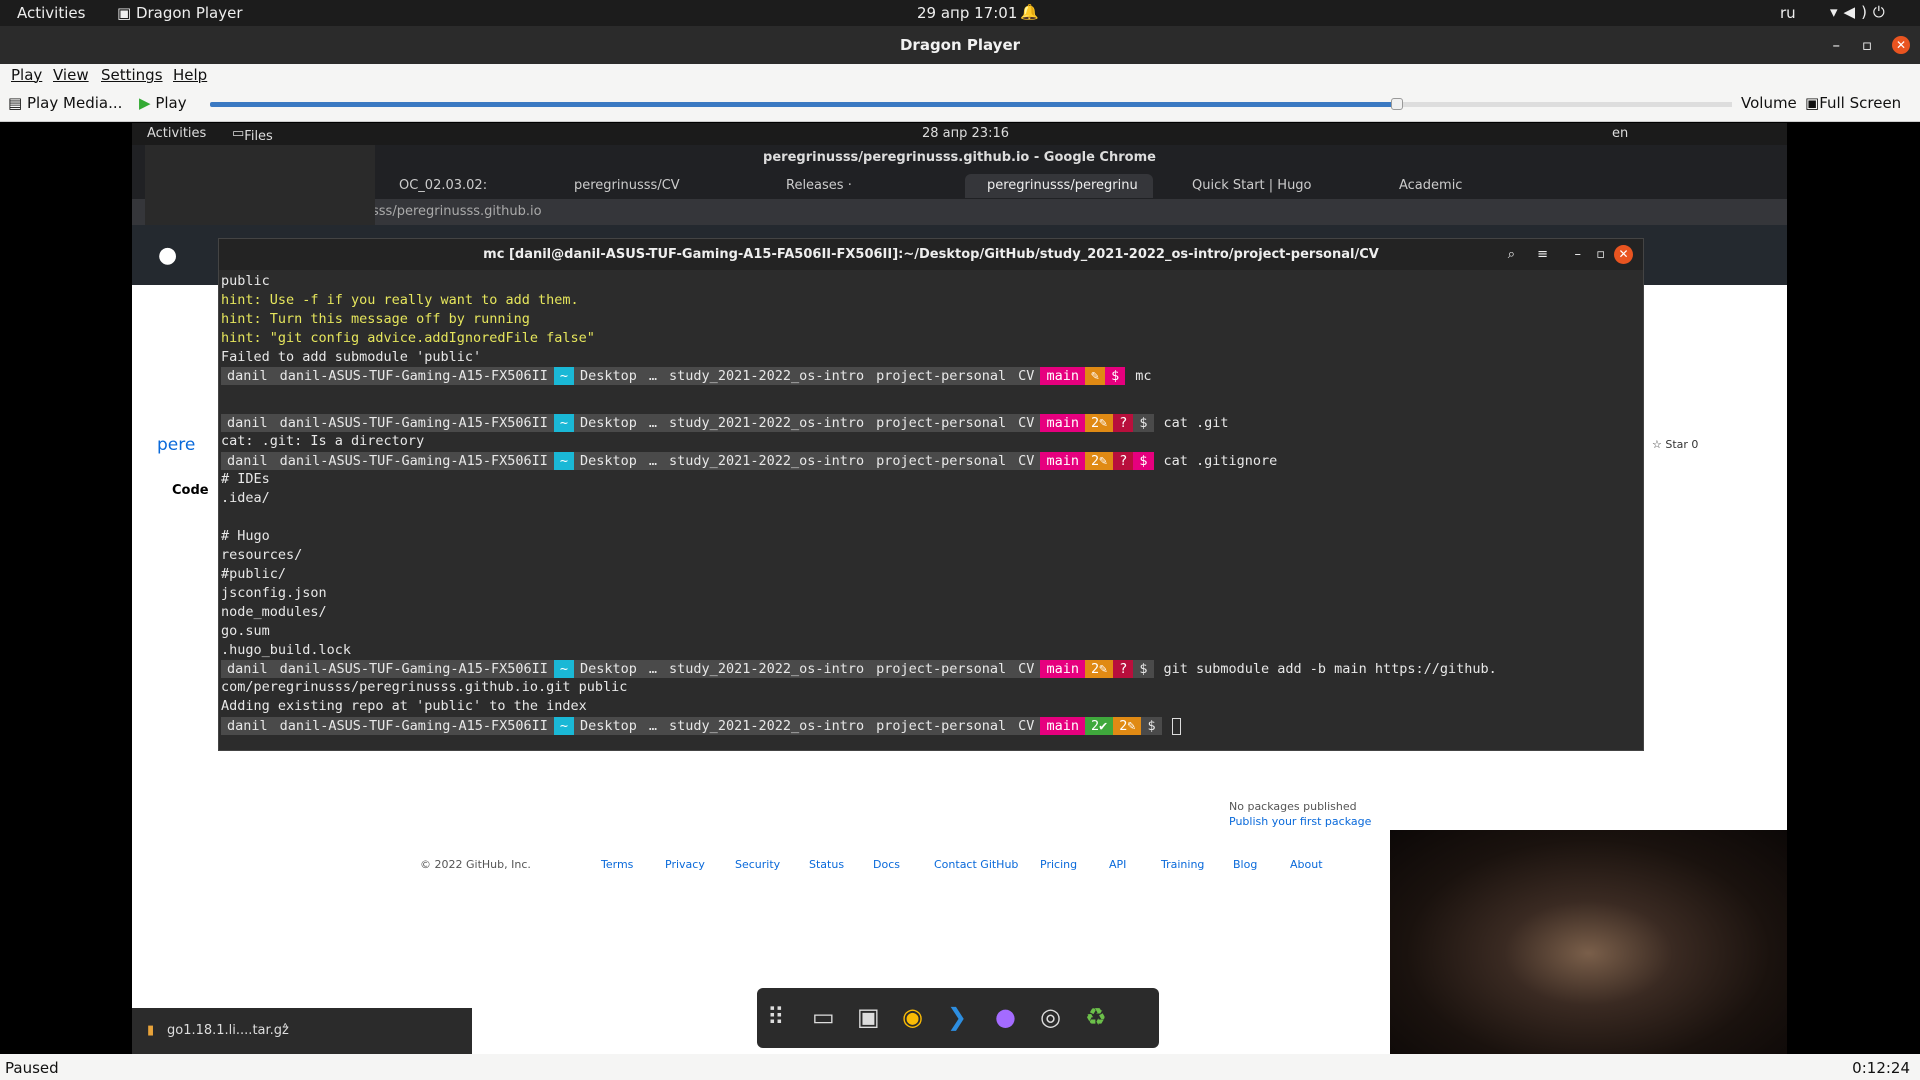 This screenshot has width=1920, height=1080. Describe the element at coordinates (228, 1030) in the screenshot. I see `download-file: go1.18.1.li....tar.gz` at that location.